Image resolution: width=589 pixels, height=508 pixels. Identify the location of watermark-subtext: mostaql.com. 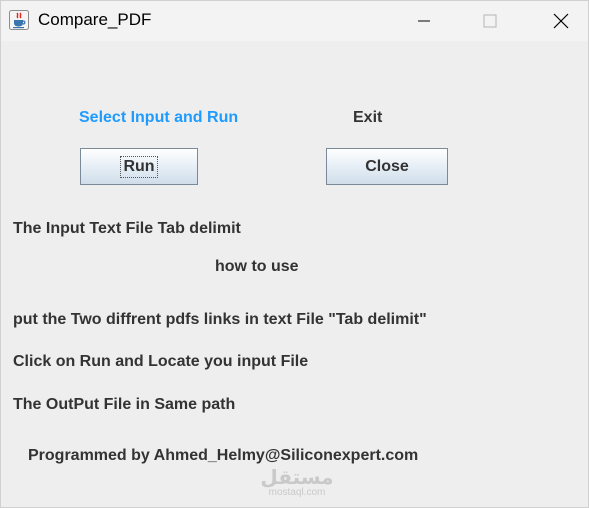
(297, 492).